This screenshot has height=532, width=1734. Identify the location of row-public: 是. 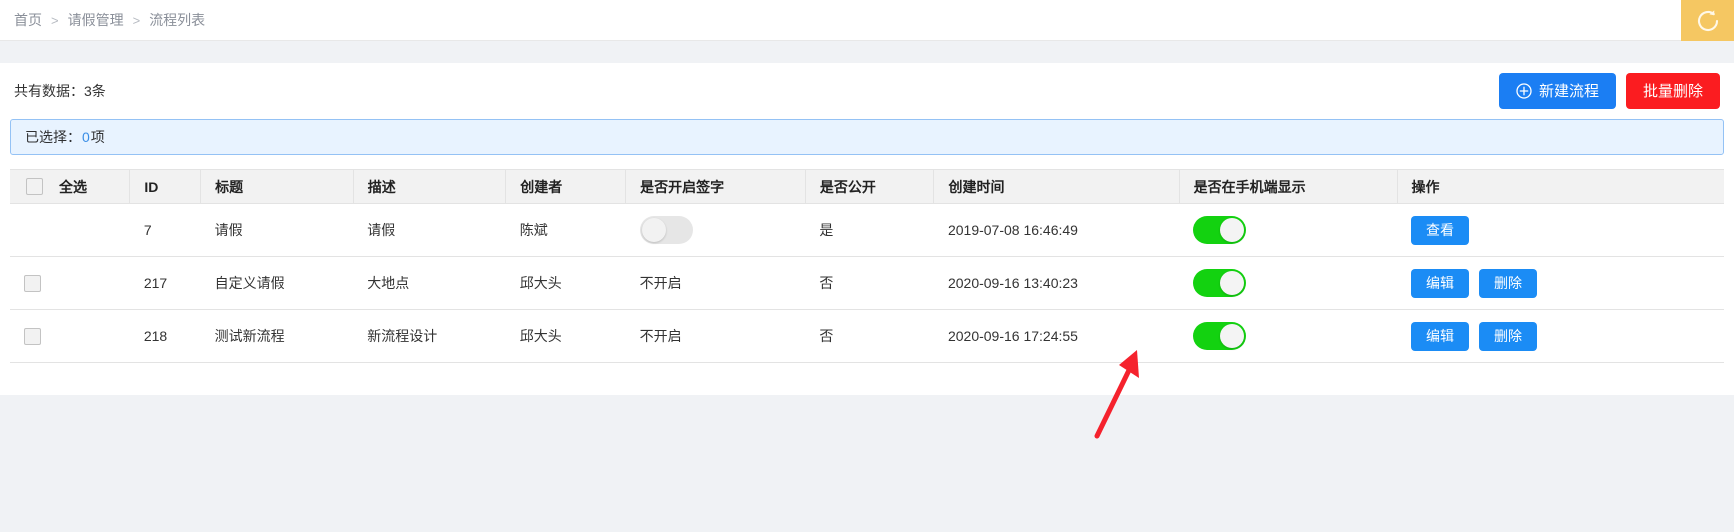
(869, 230).